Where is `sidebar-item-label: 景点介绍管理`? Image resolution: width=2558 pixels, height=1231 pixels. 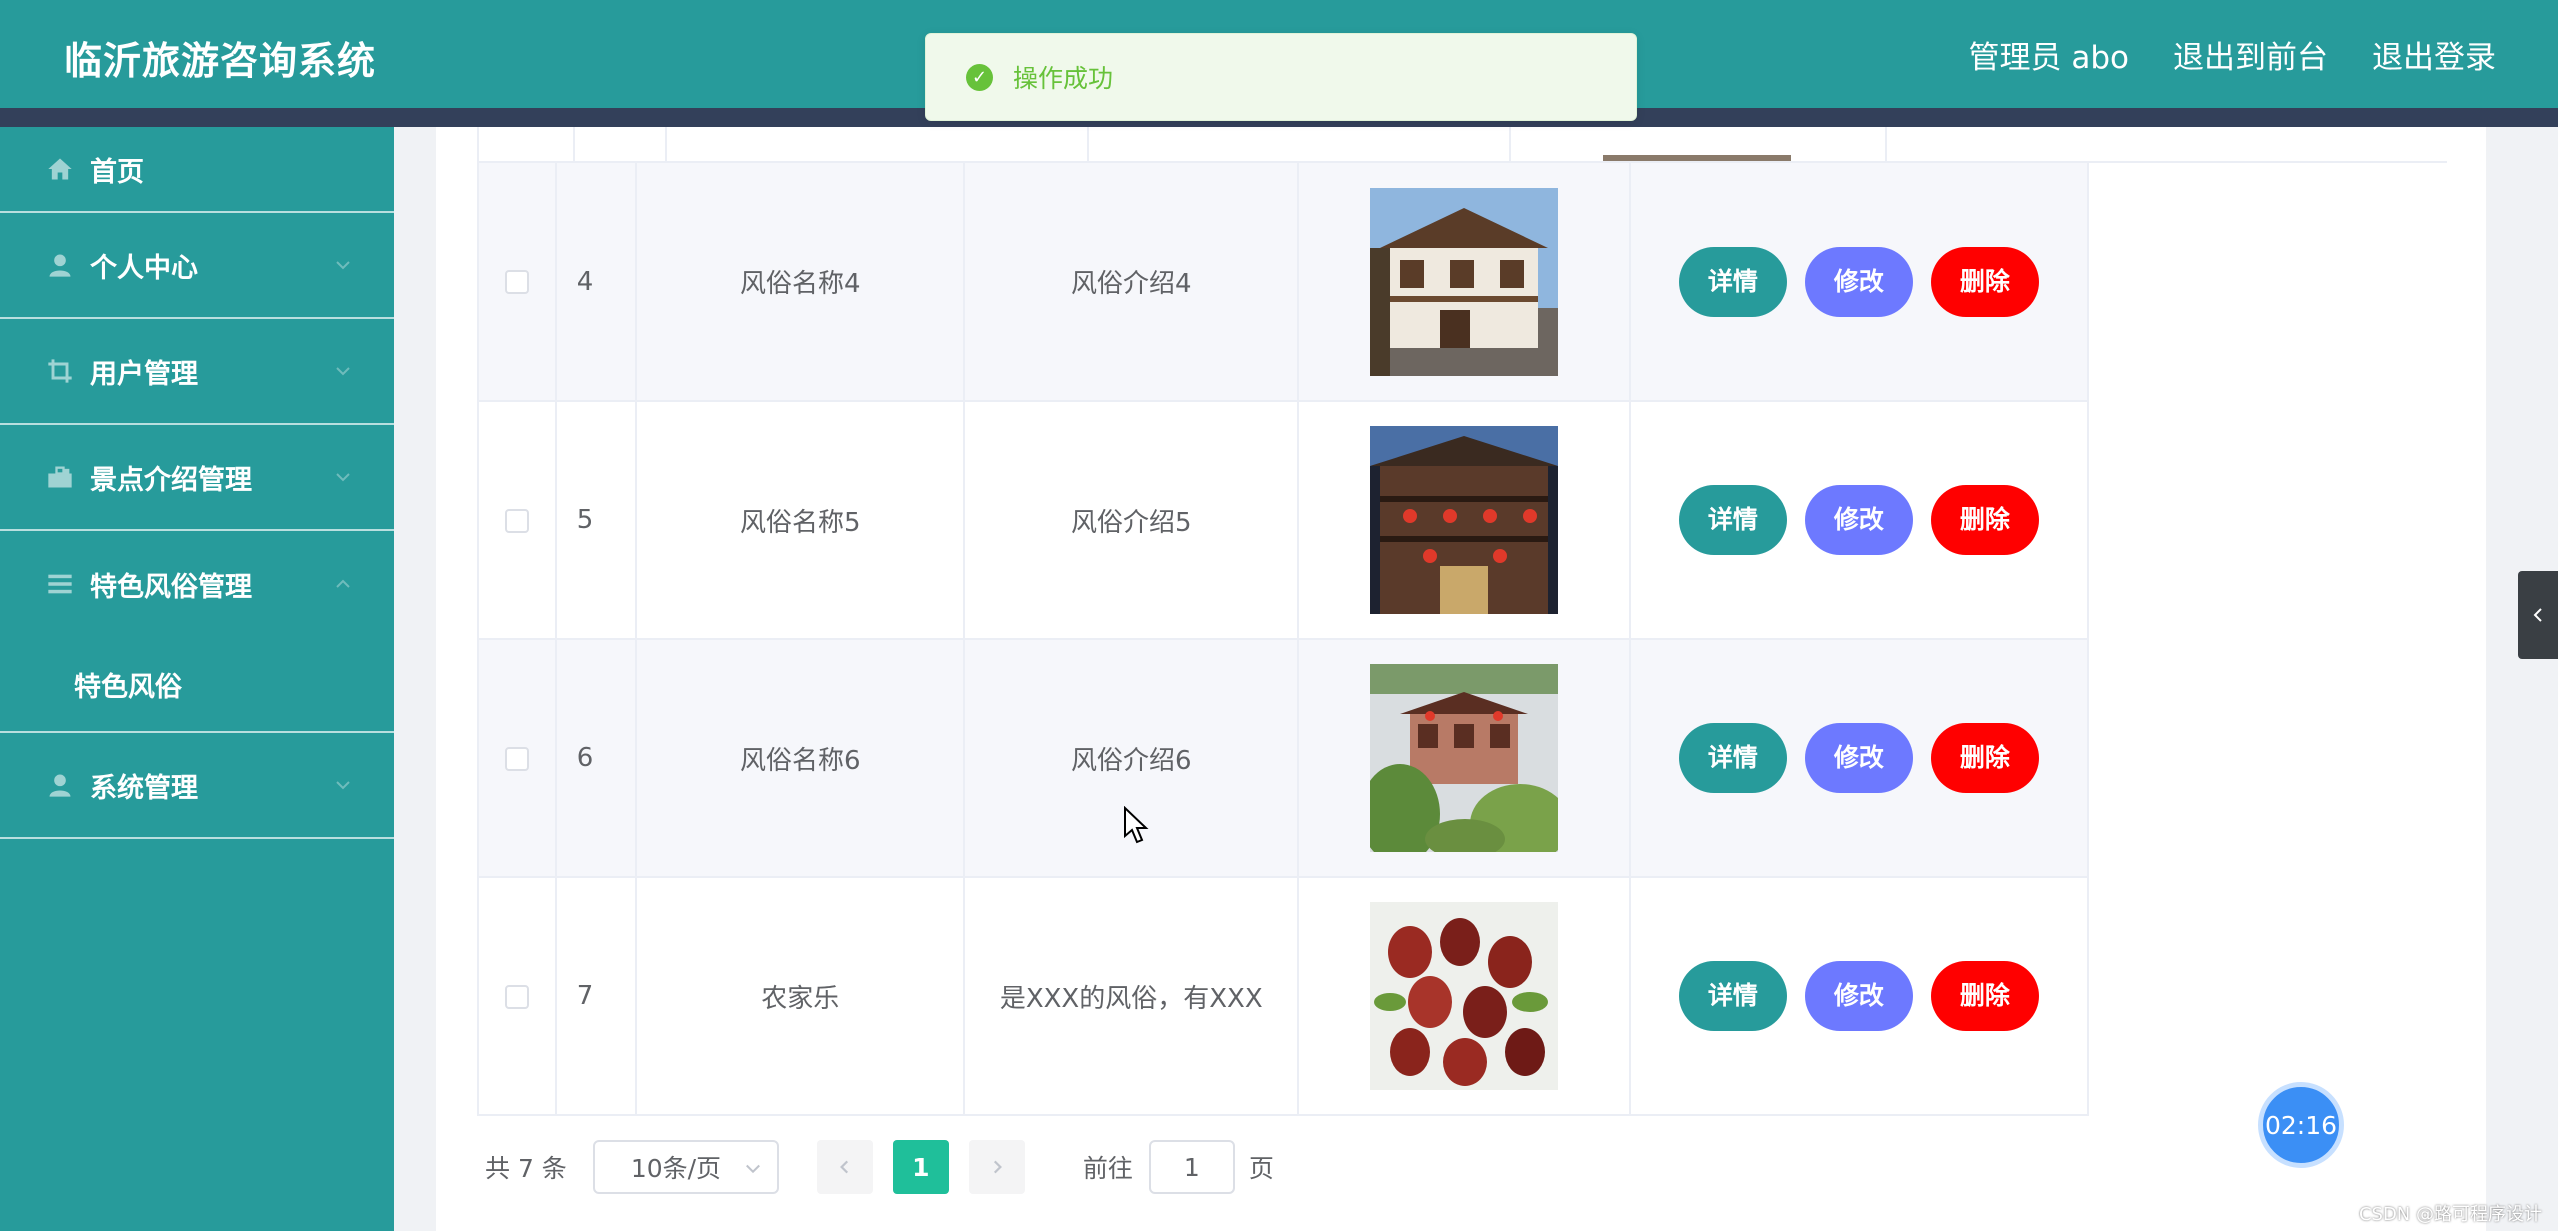 sidebar-item-label: 景点介绍管理 is located at coordinates (171, 480).